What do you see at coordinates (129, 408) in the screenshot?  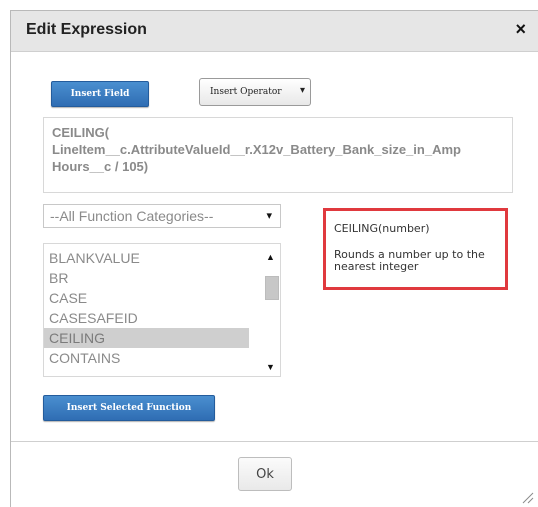 I see `insert-selected-function-button: Insert Selected Function` at bounding box center [129, 408].